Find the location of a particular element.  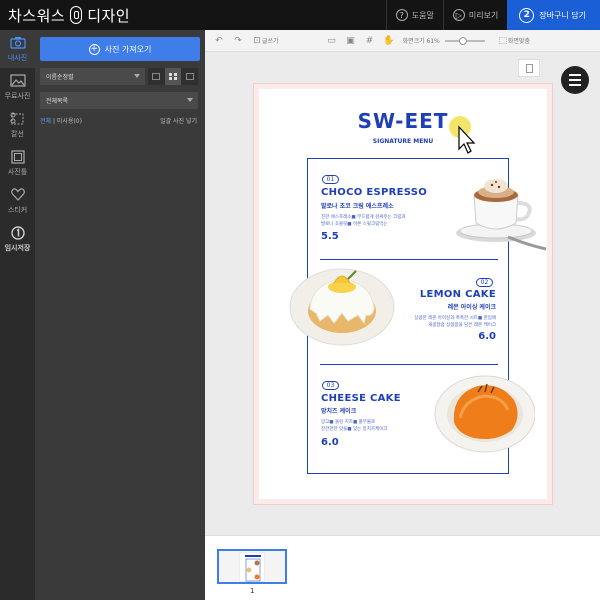

item-name: CHOCO ESPRESSO is located at coordinates (374, 192).